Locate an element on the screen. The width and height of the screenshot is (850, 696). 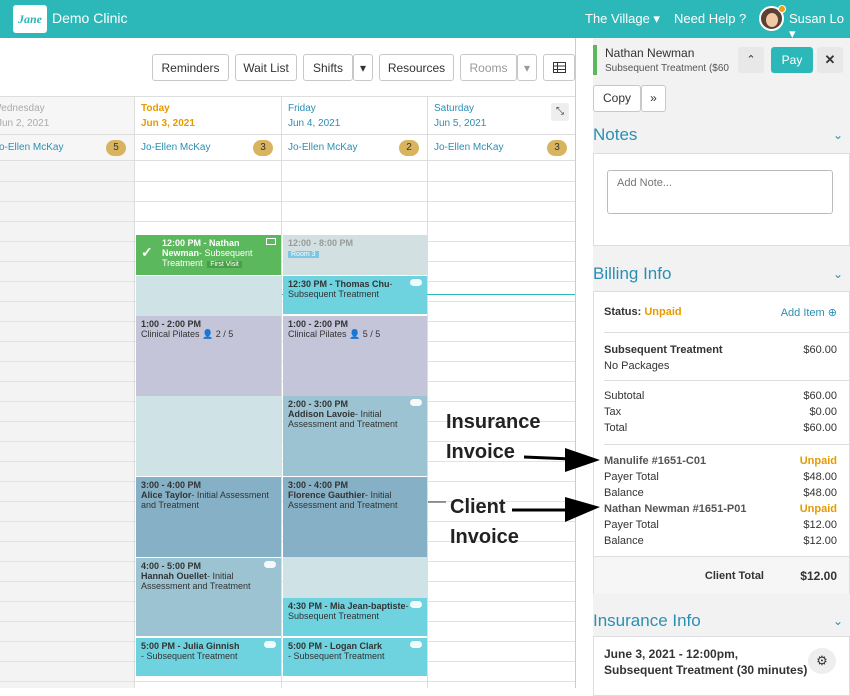
annotation-arrows is located at coordinates (514, 485).